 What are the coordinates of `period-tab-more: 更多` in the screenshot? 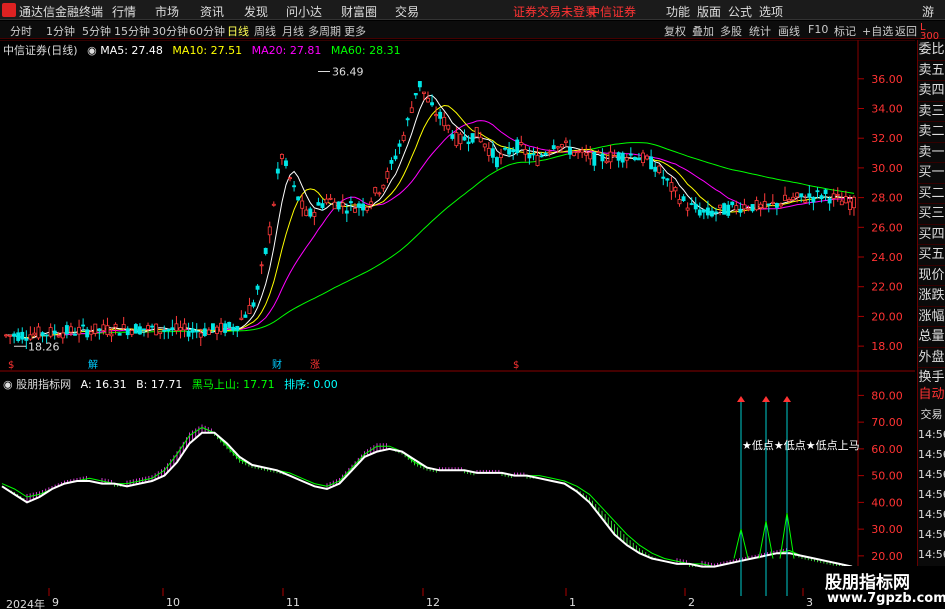 It's located at (355, 31).